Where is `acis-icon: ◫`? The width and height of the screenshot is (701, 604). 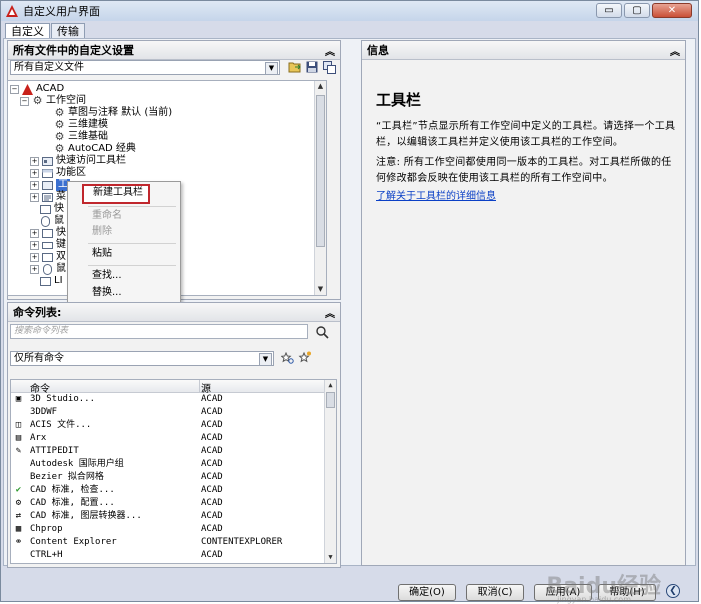 acis-icon: ◫ is located at coordinates (18, 425).